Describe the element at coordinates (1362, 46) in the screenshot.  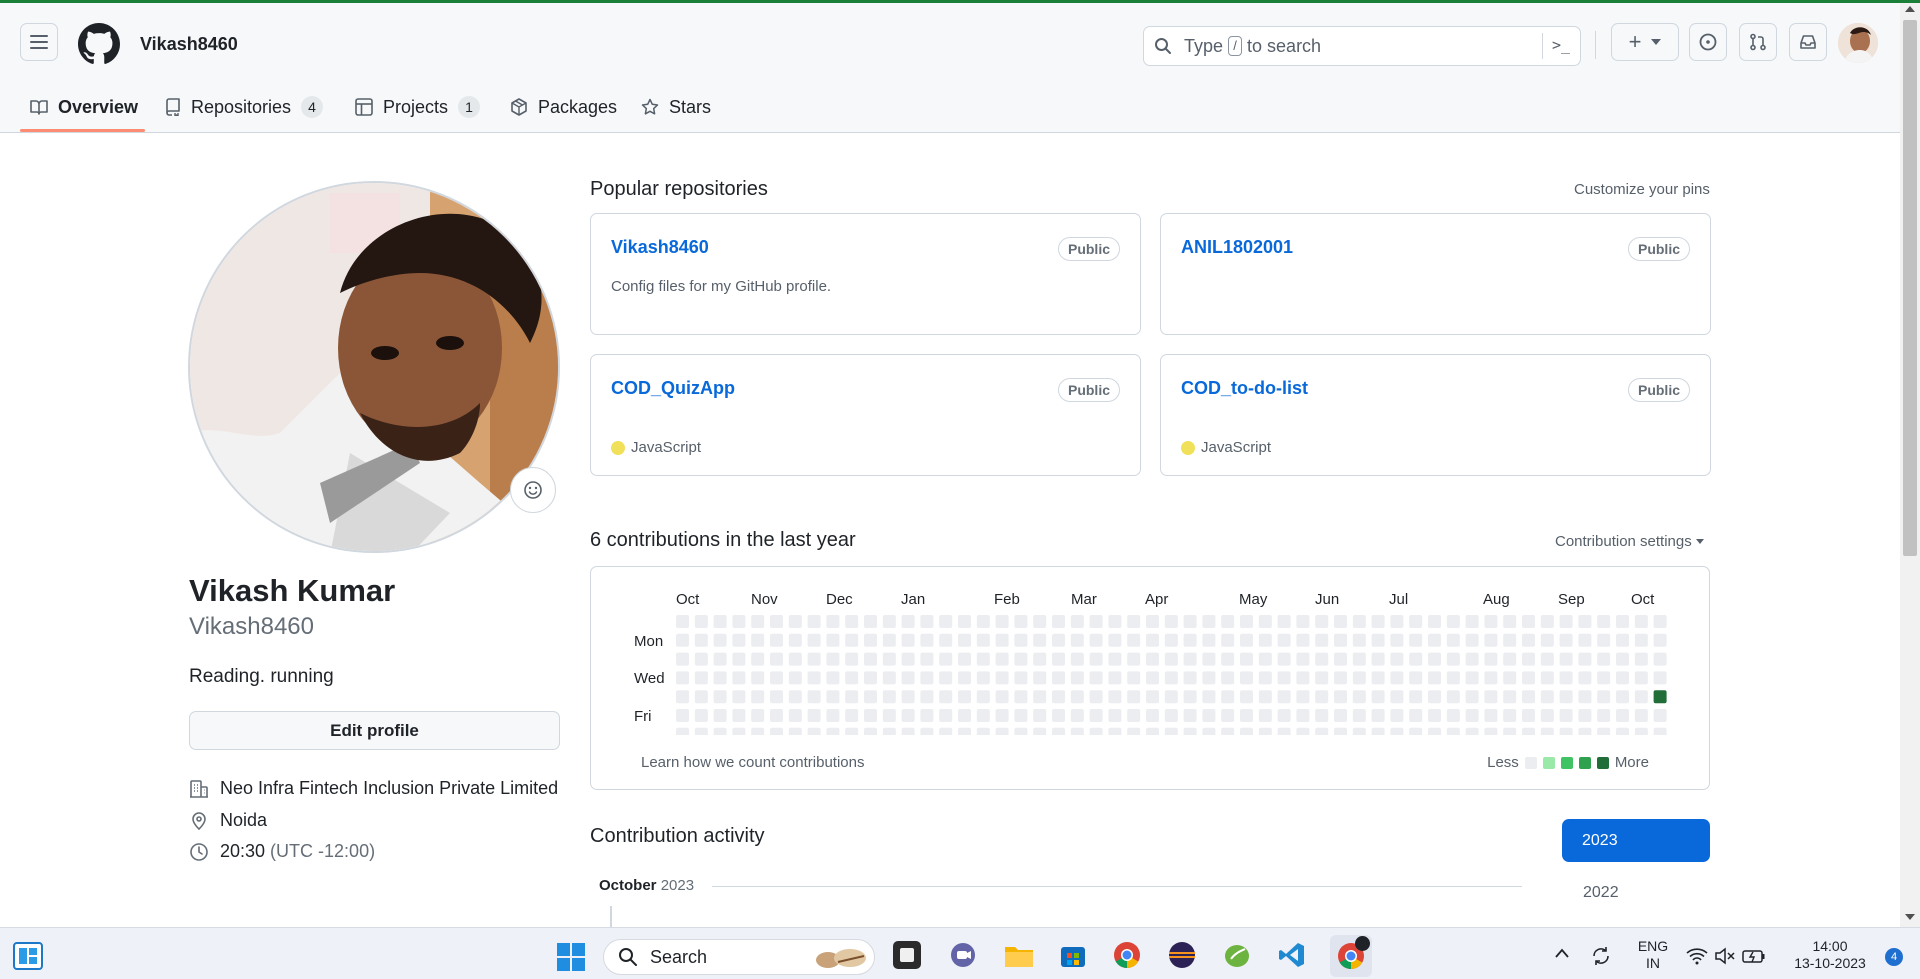
I see `search-input: Type / to search >_` at that location.